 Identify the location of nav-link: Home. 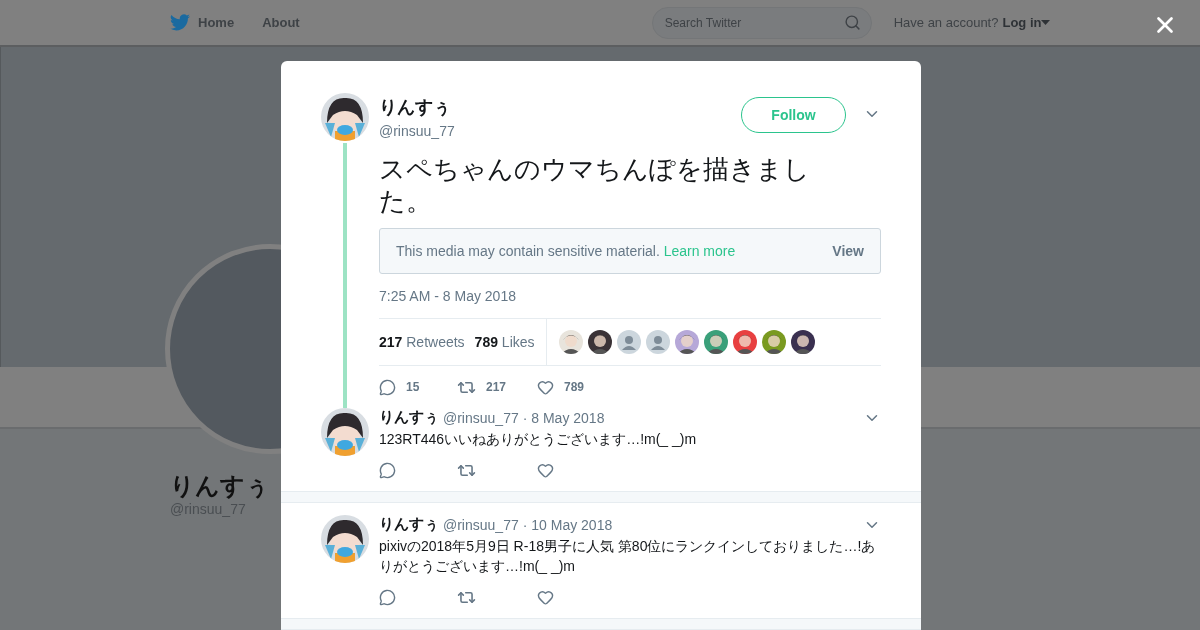
(202, 22).